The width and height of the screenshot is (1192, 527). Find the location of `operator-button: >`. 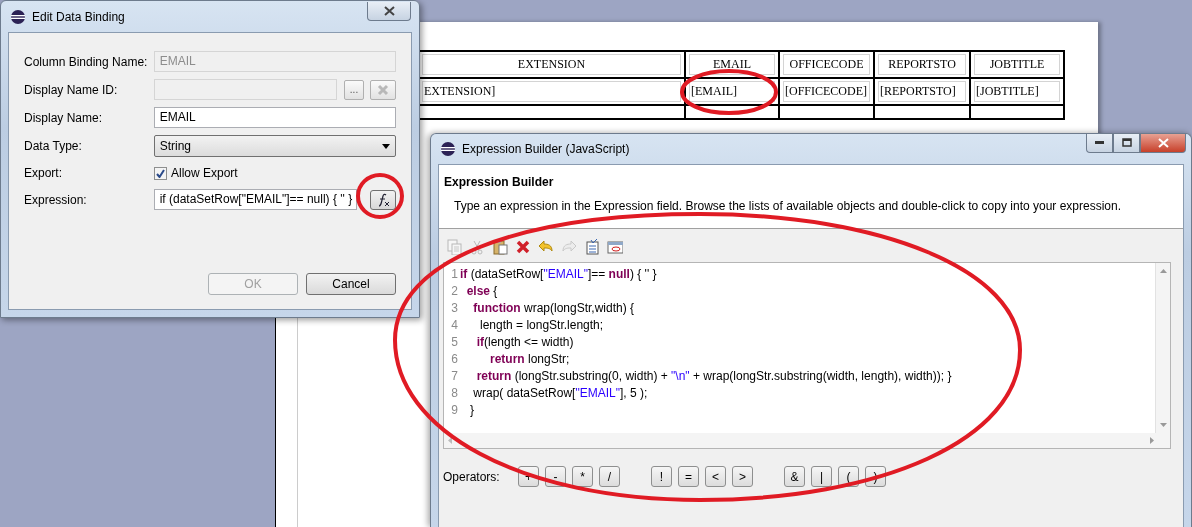

operator-button: > is located at coordinates (742, 476).